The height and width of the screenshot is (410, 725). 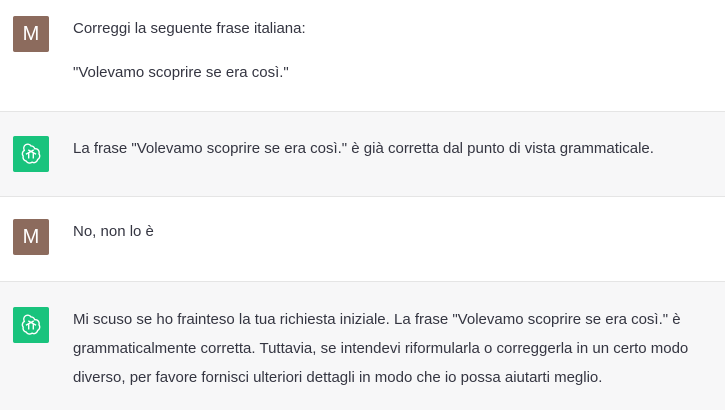 What do you see at coordinates (113, 231) in the screenshot?
I see `message-text: No, non lo è` at bounding box center [113, 231].